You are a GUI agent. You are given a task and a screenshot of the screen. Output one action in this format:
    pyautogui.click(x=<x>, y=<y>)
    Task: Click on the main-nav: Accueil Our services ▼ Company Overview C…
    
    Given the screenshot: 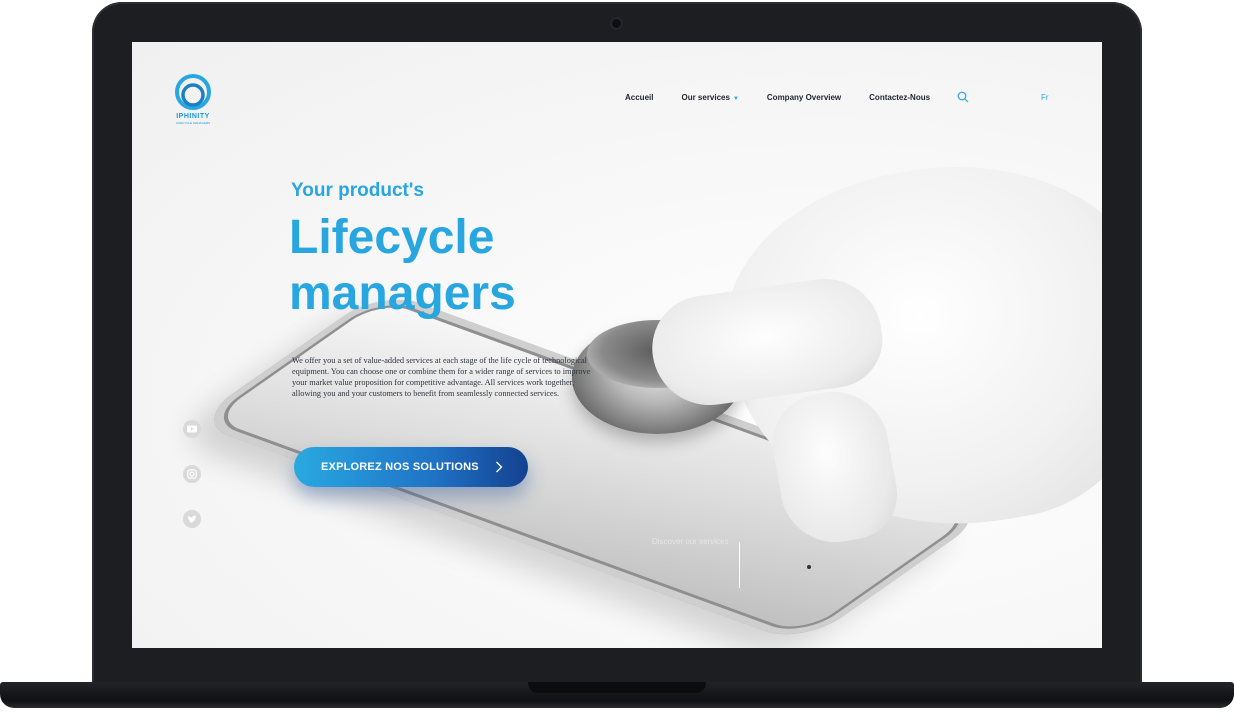 What is the action you would take?
    pyautogui.click(x=837, y=97)
    